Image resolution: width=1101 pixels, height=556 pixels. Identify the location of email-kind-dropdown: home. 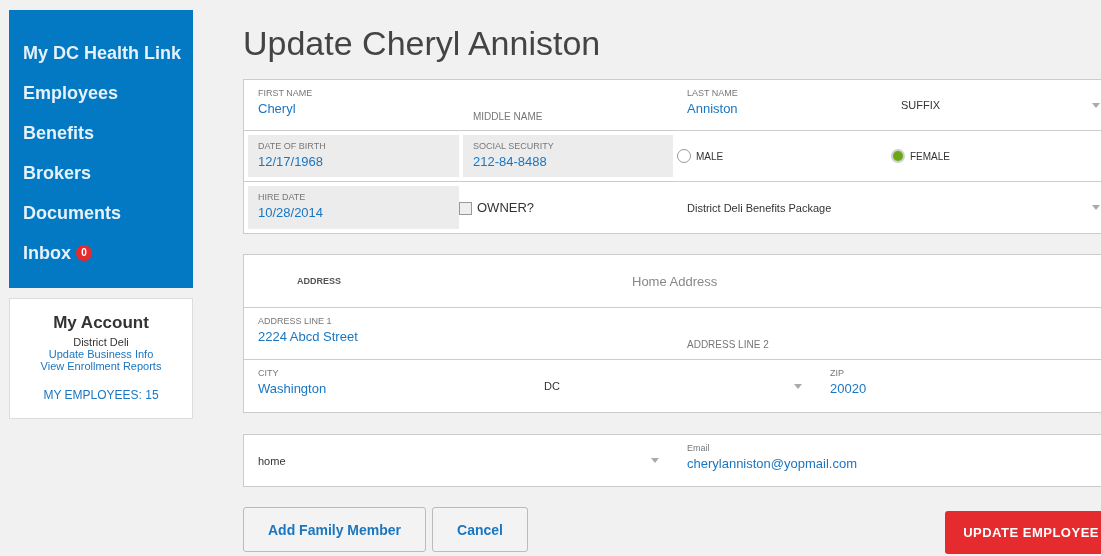
(458, 460).